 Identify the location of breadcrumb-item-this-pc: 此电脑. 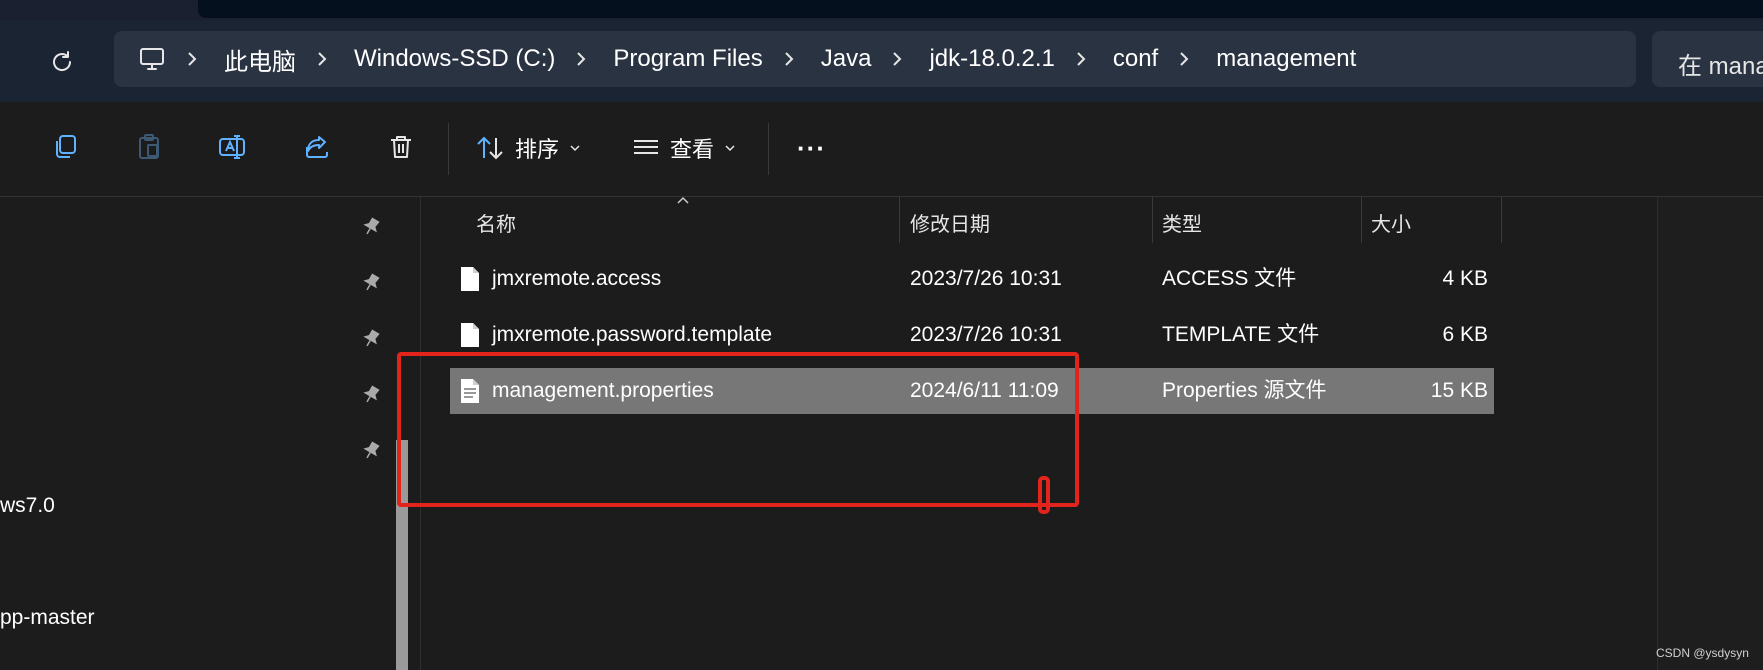
(260, 59).